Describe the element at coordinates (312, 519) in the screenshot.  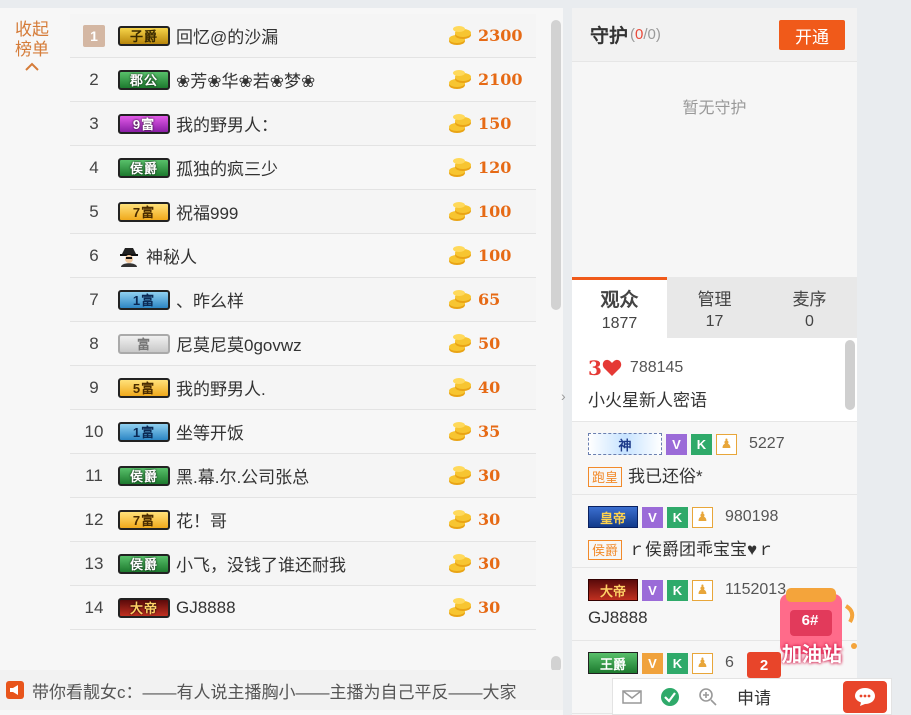
I see `user-name: 花！哥` at that location.